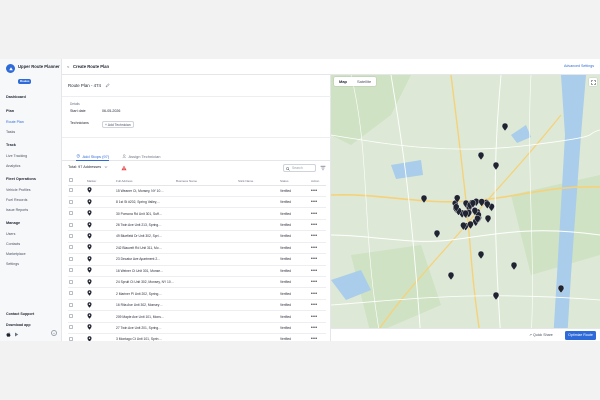 The height and width of the screenshot is (400, 600). Describe the element at coordinates (364, 81) in the screenshot. I see `map-tab-satellite: Satellite` at that location.